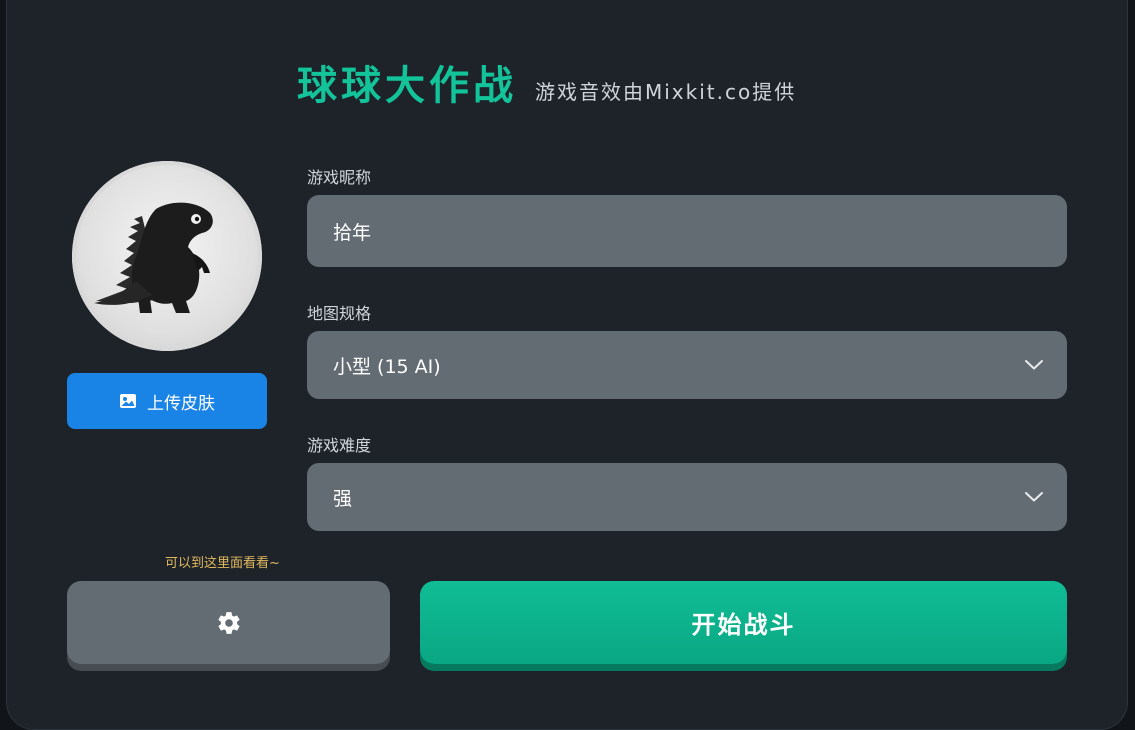 Image resolution: width=1135 pixels, height=730 pixels. I want to click on start-battle-button: 开始战斗, so click(743, 622).